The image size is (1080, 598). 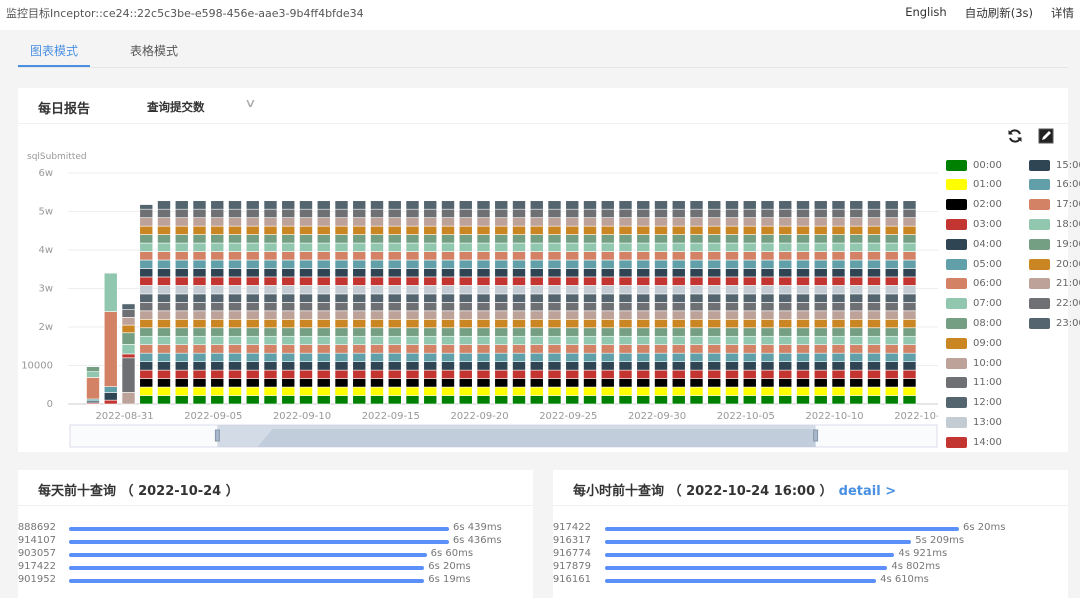 What do you see at coordinates (1054, 244) in the screenshot?
I see `legend-item-1900: 19:00` at bounding box center [1054, 244].